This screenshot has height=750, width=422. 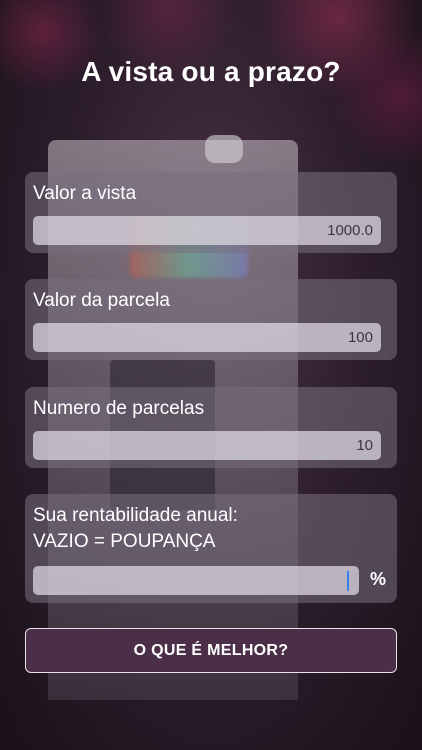 I want to click on valor-a-vista-label: Valor a vista, so click(x=85, y=193).